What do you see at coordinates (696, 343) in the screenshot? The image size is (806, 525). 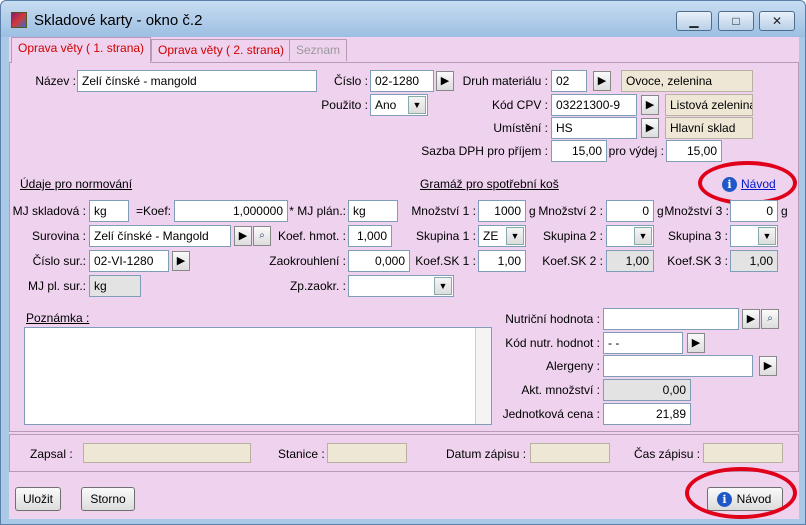 I see `kod-nutr-arrow-button: ▶` at bounding box center [696, 343].